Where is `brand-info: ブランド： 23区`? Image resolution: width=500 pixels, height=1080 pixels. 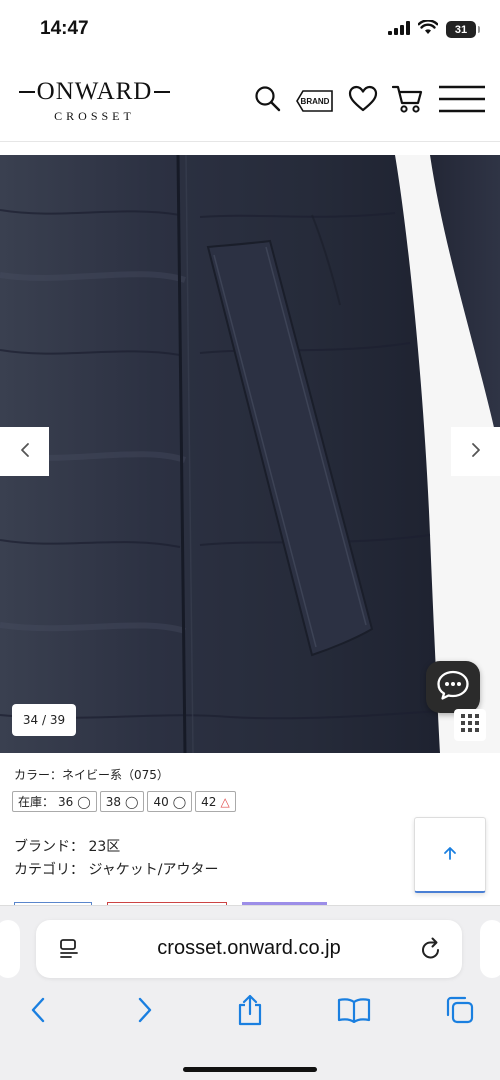 brand-info: ブランド： 23区 is located at coordinates (67, 847).